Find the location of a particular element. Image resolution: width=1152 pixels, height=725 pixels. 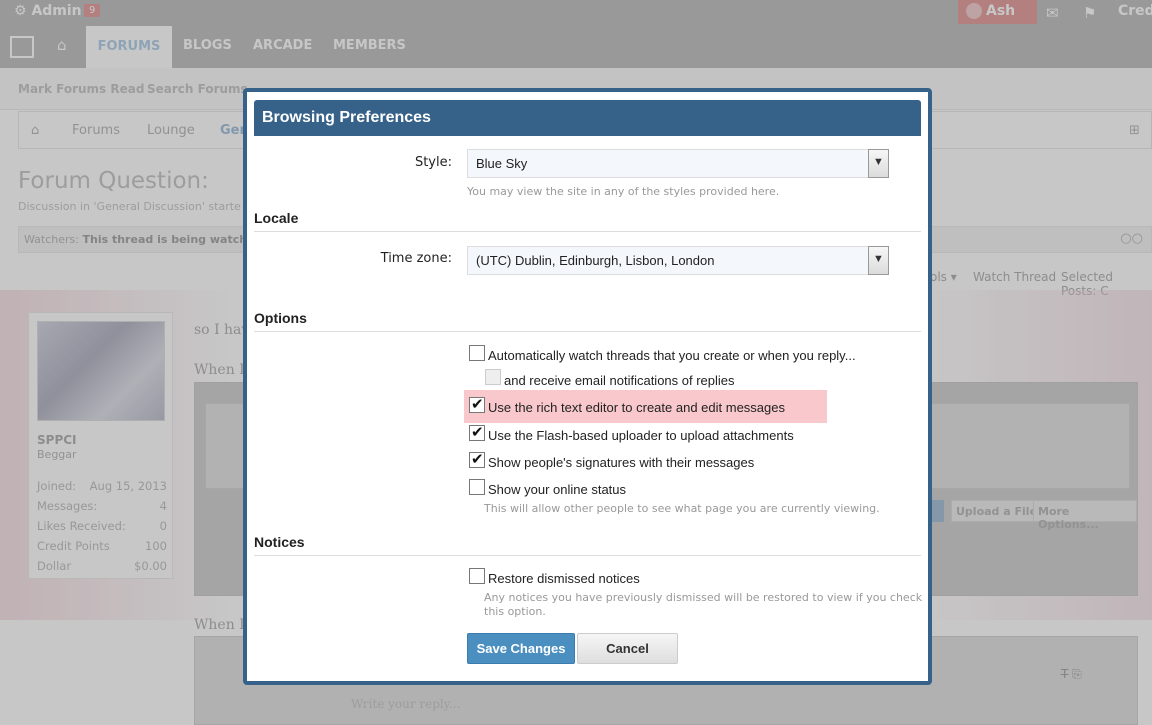

save-changes-button: Save Changes is located at coordinates (521, 648).